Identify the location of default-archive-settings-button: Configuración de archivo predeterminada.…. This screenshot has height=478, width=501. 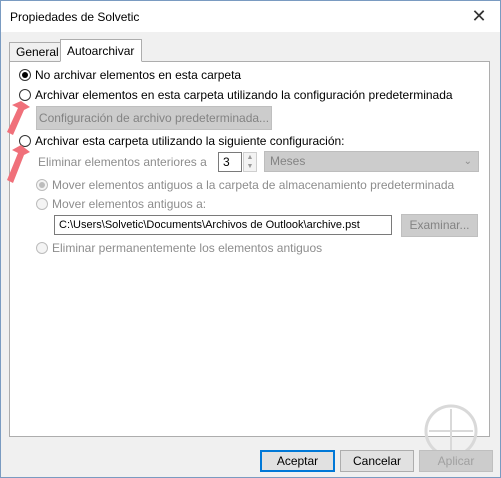
(154, 118).